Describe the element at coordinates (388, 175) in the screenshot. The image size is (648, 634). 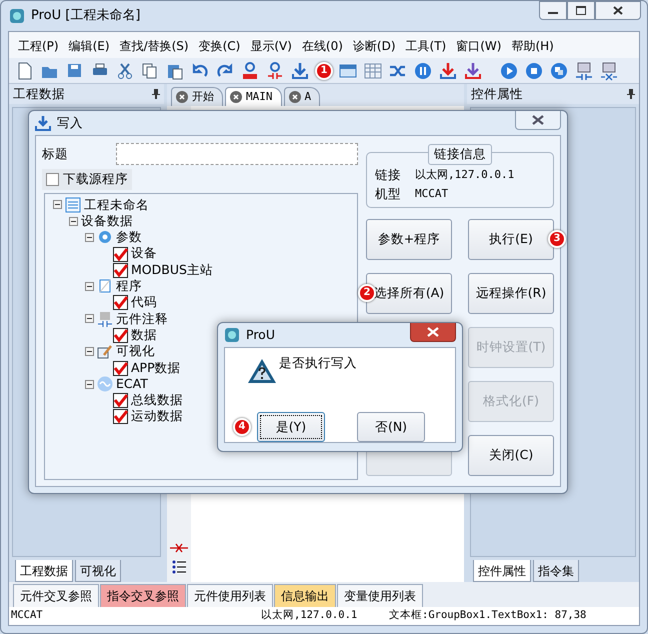
I see `info-label: 链接` at that location.